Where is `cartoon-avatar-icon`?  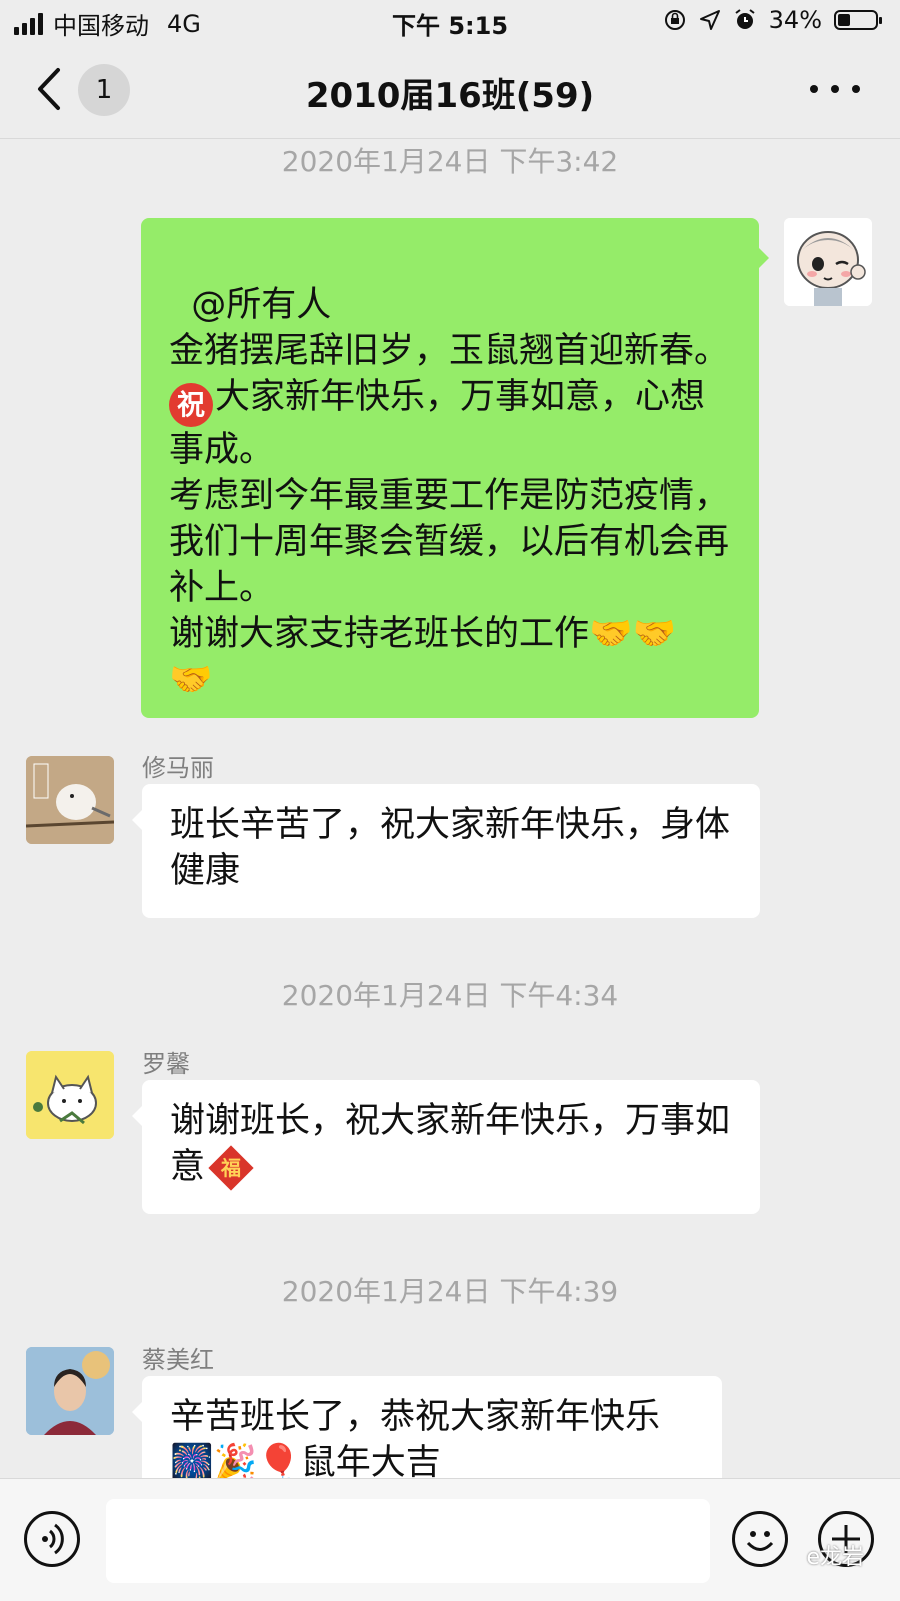
cartoon-avatar-icon is located at coordinates (828, 262).